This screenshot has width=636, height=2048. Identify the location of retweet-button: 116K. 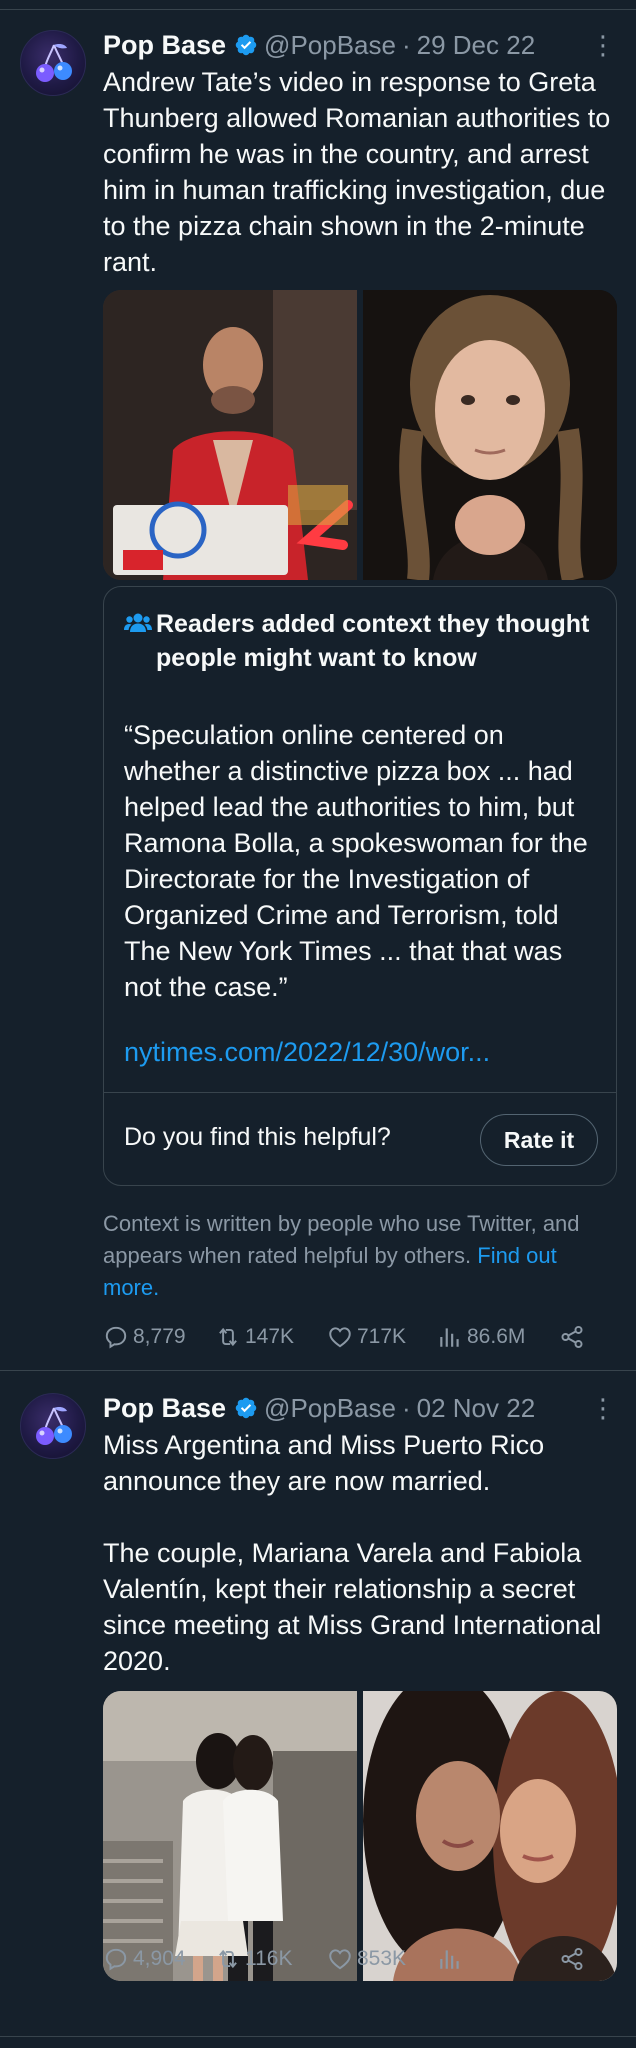
(271, 1959).